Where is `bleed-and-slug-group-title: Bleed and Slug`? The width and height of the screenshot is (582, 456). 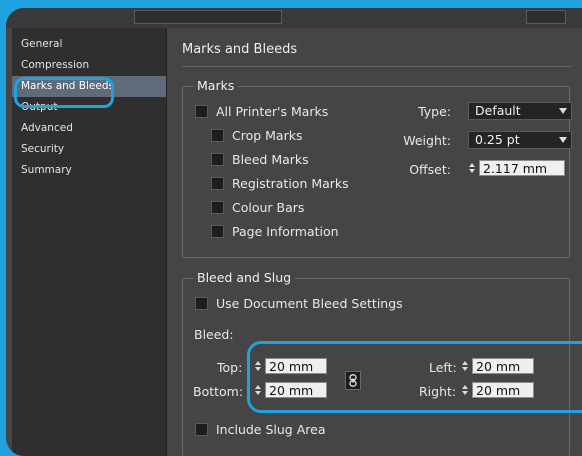
bleed-and-slug-group-title: Bleed and Slug is located at coordinates (244, 277).